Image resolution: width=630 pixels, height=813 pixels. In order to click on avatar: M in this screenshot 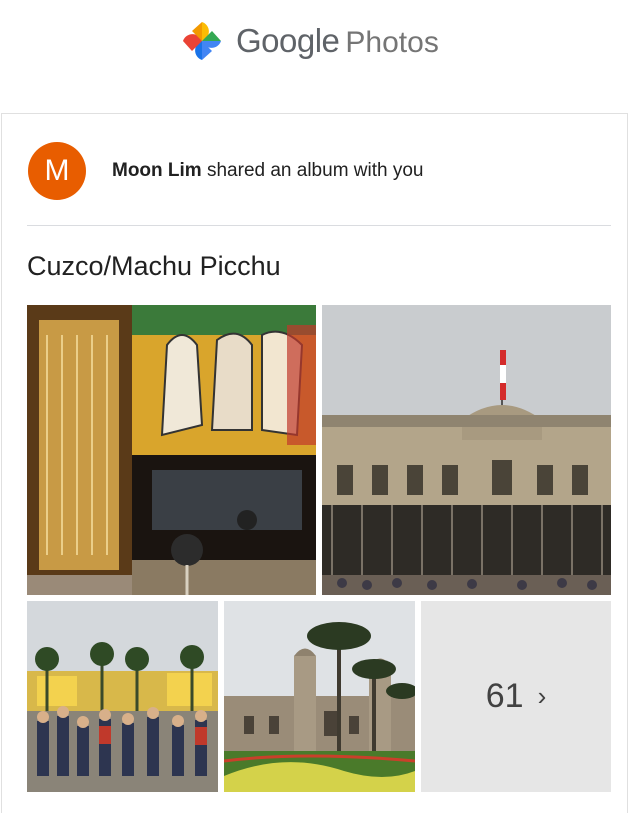, I will do `click(57, 171)`.